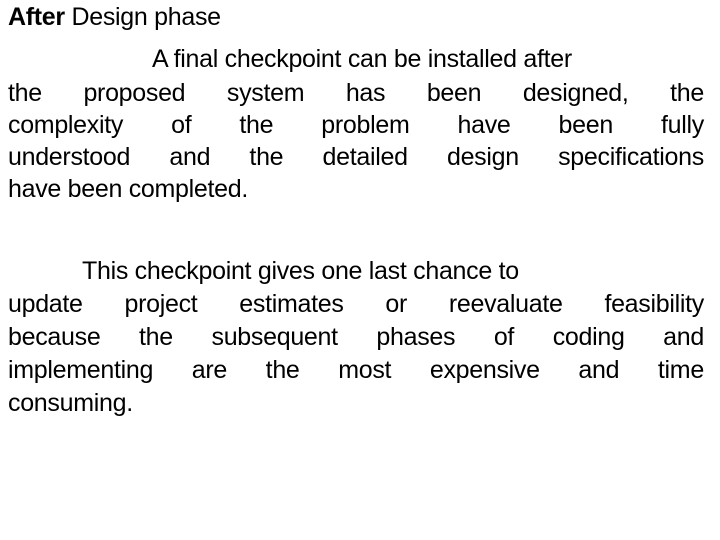 Image resolution: width=720 pixels, height=540 pixels. I want to click on word: coding, so click(588, 337).